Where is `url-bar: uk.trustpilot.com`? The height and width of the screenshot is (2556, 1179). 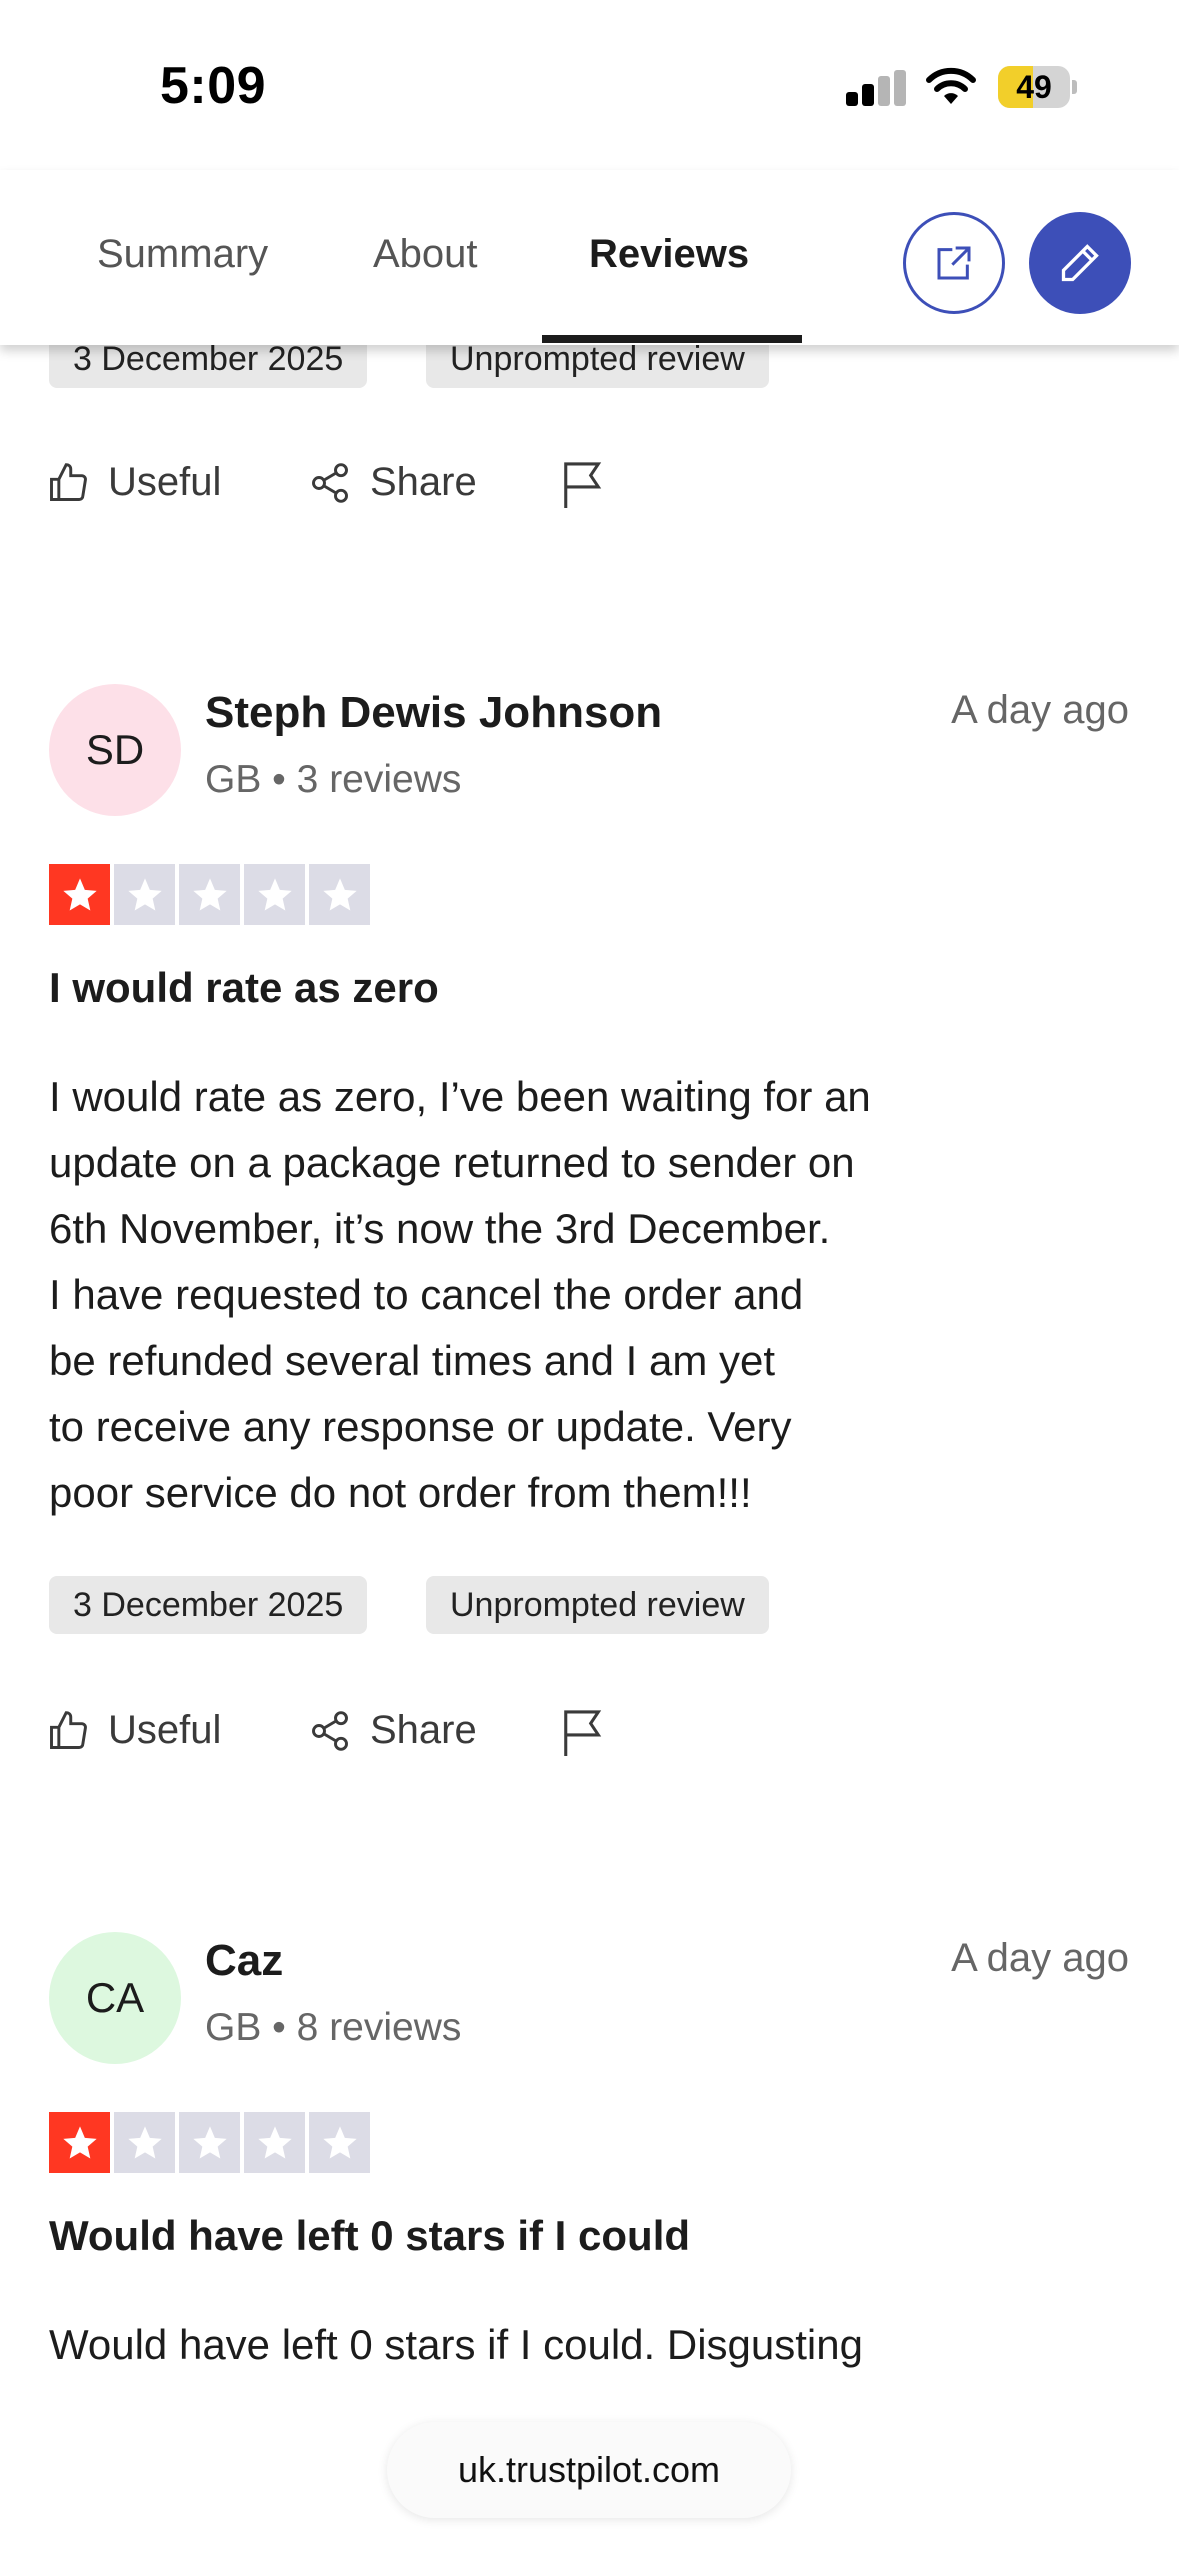 url-bar: uk.trustpilot.com is located at coordinates (589, 2470).